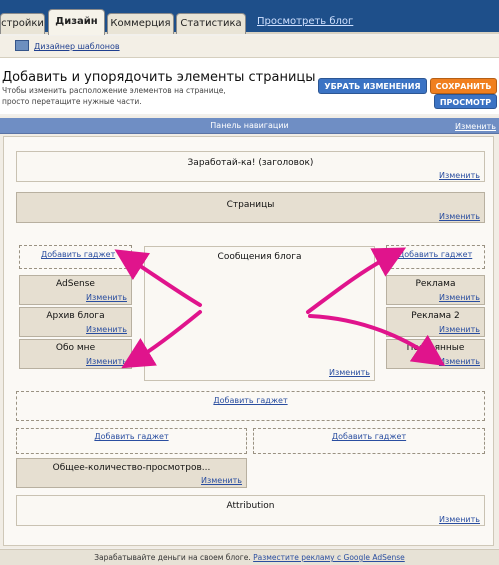  I want to click on blog-posts-title: Сообщения блога, so click(259, 257).